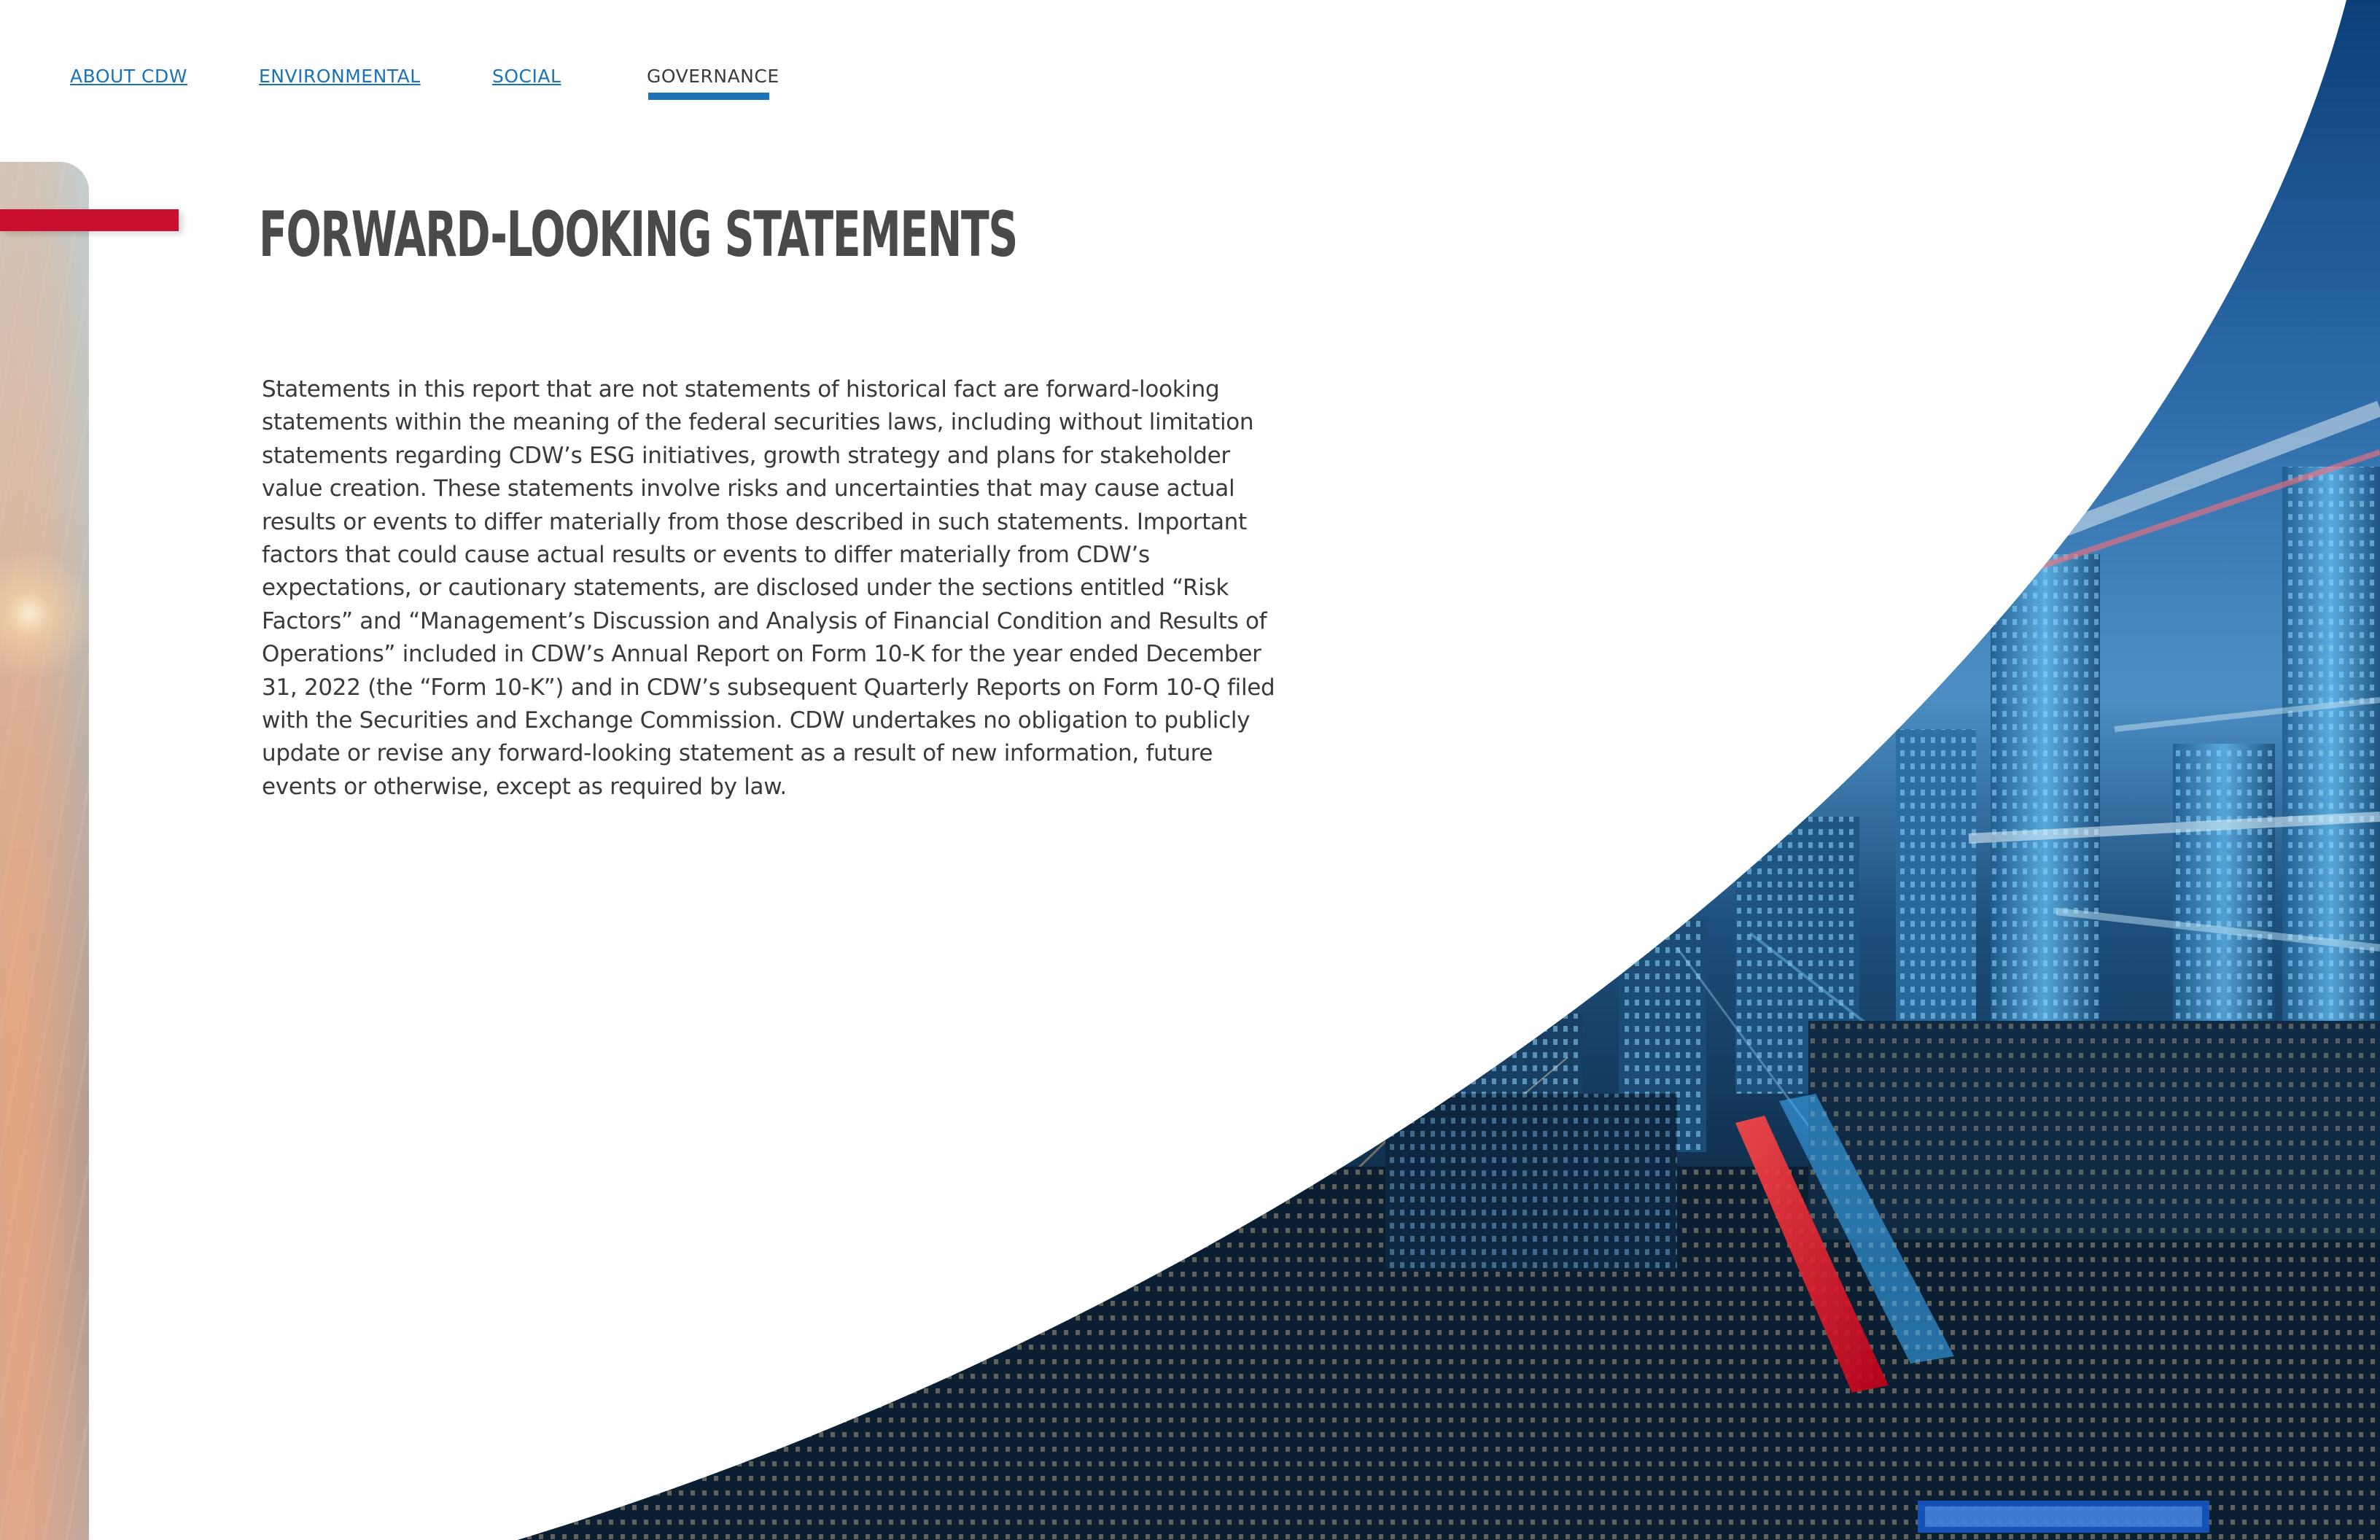 The width and height of the screenshot is (2380, 1540). Describe the element at coordinates (340, 76) in the screenshot. I see `nav-link-environmental: ENVIRONMENTAL` at that location.